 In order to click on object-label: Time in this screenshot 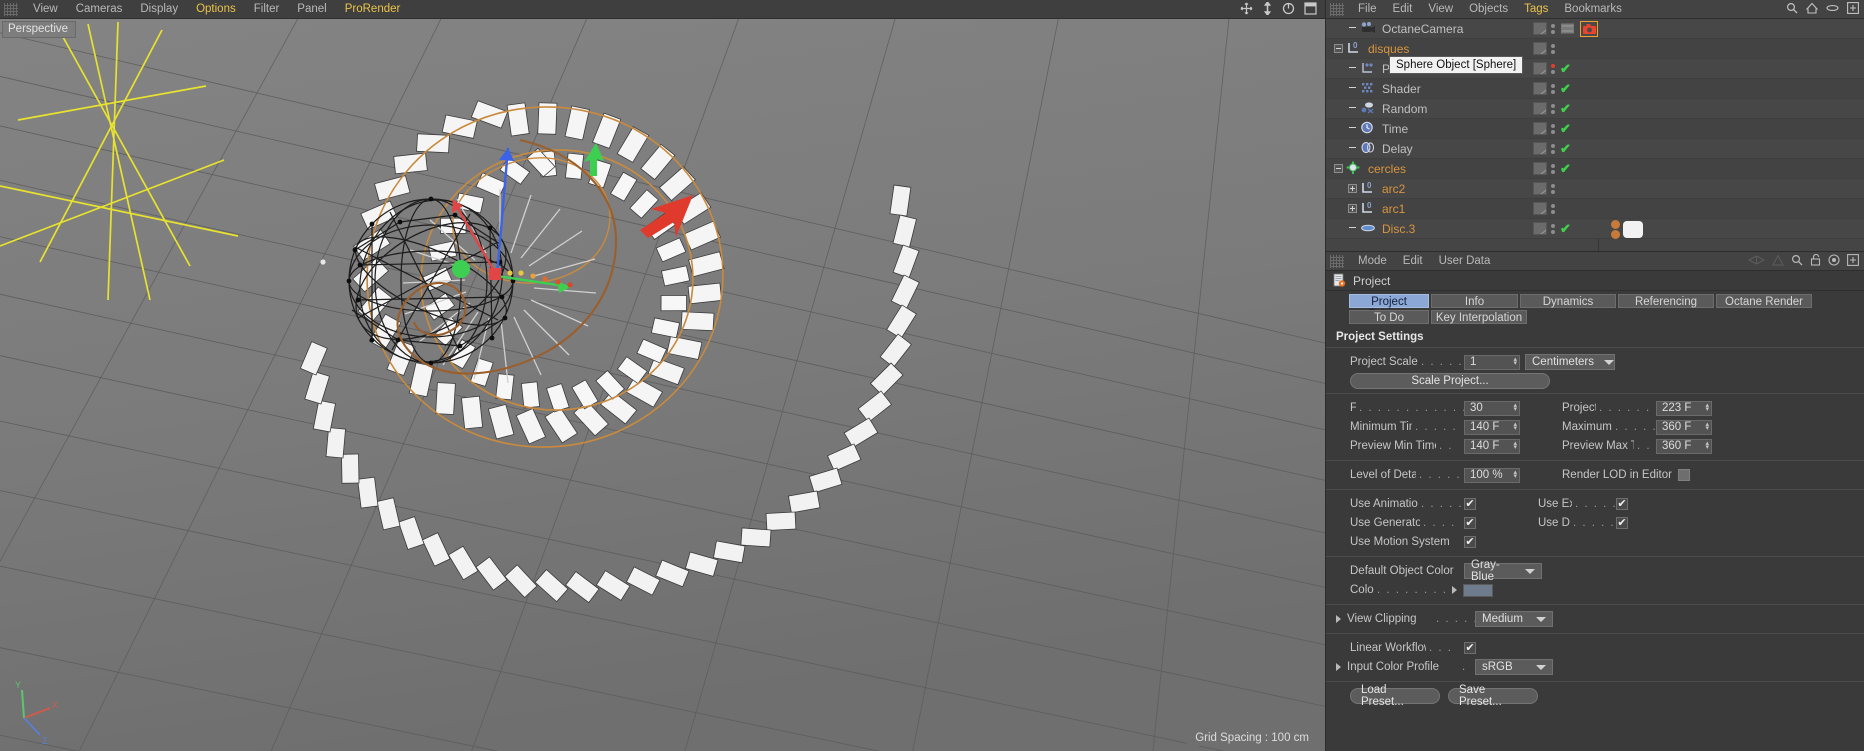, I will do `click(1395, 129)`.